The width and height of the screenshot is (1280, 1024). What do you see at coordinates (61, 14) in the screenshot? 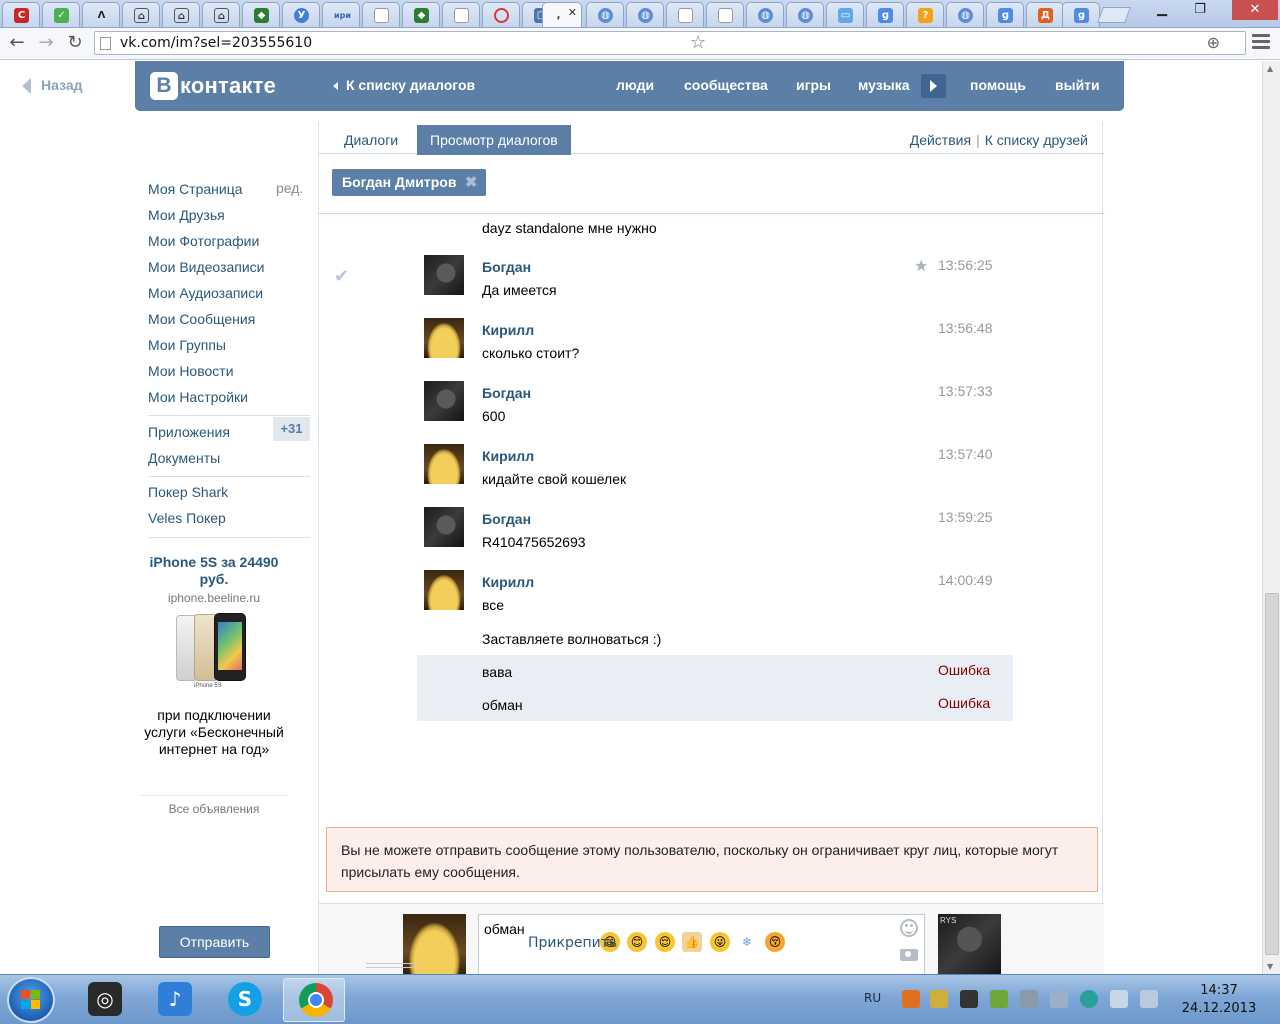
I see `browser-tab: ✓` at bounding box center [61, 14].